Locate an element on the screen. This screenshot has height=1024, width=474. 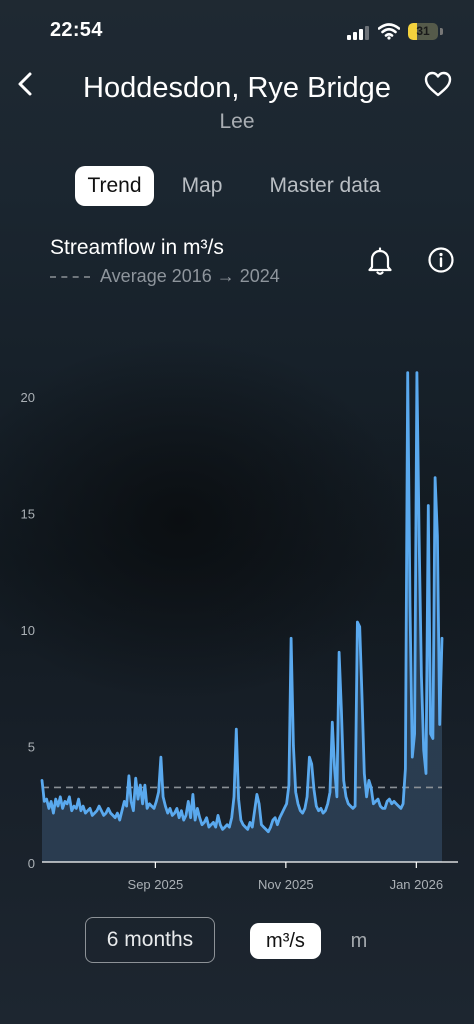
status-bar: 22:54 31 is located at coordinates (237, 30).